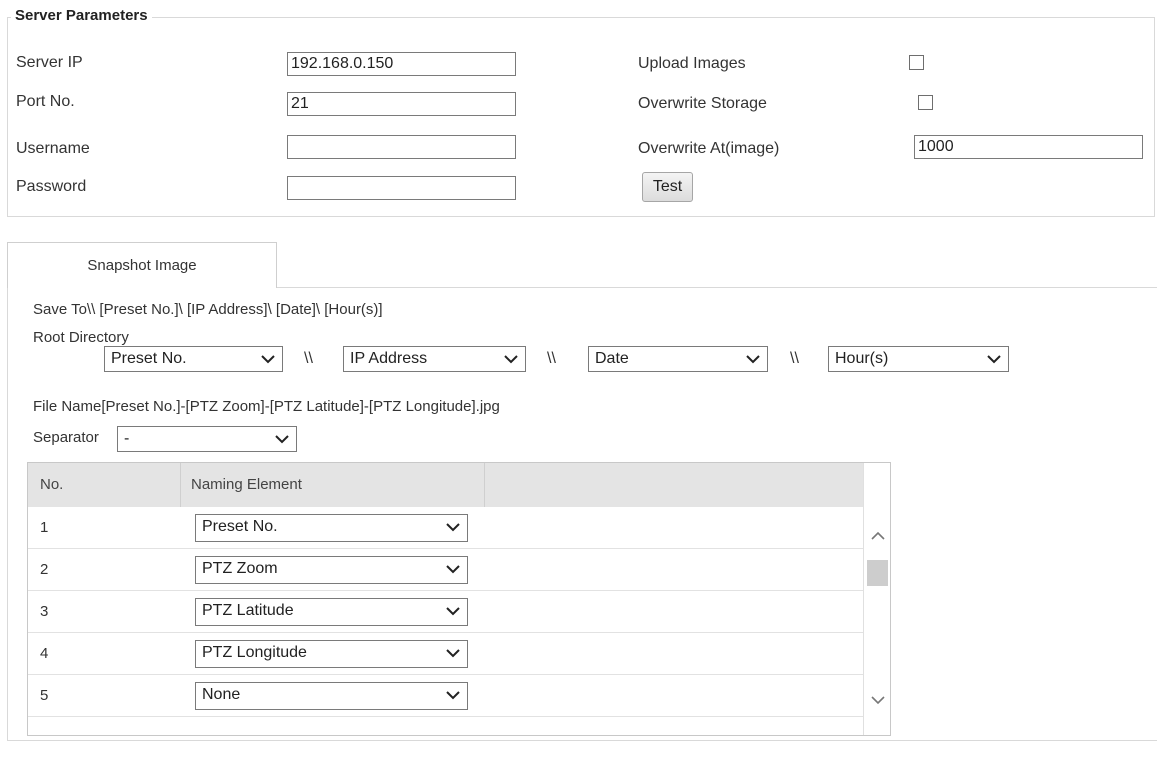  Describe the element at coordinates (401, 147) in the screenshot. I see `username-input` at that location.